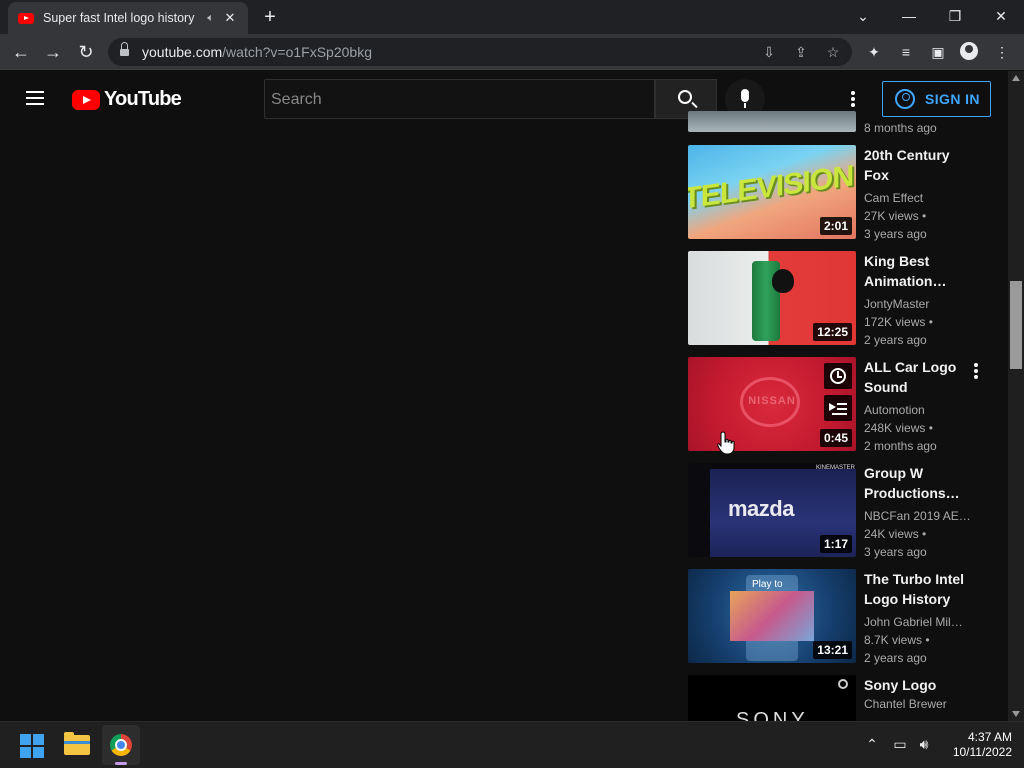 The image size is (1024, 768). What do you see at coordinates (772, 715) in the screenshot?
I see `thumbnail-text: SONY` at bounding box center [772, 715].